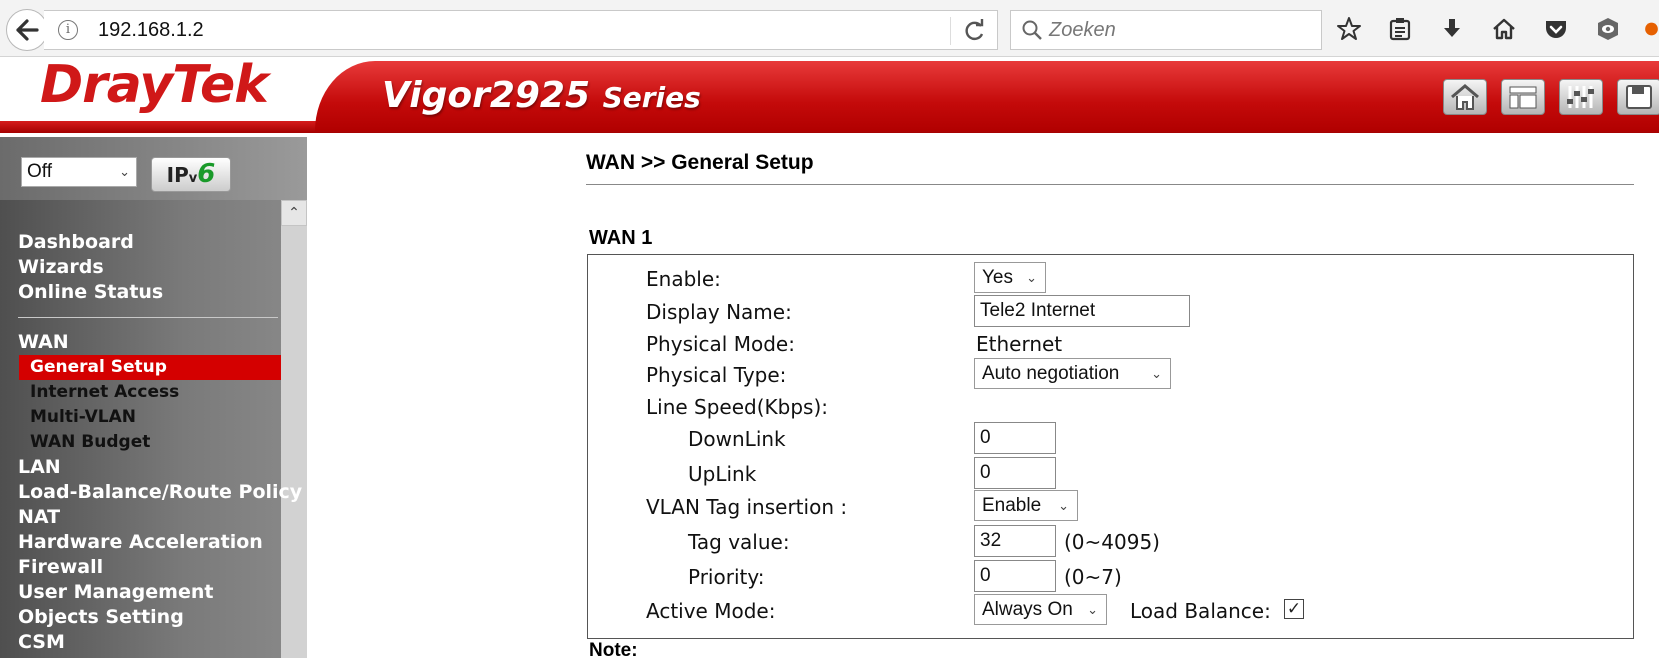  I want to click on note-heading: Note:, so click(613, 650).